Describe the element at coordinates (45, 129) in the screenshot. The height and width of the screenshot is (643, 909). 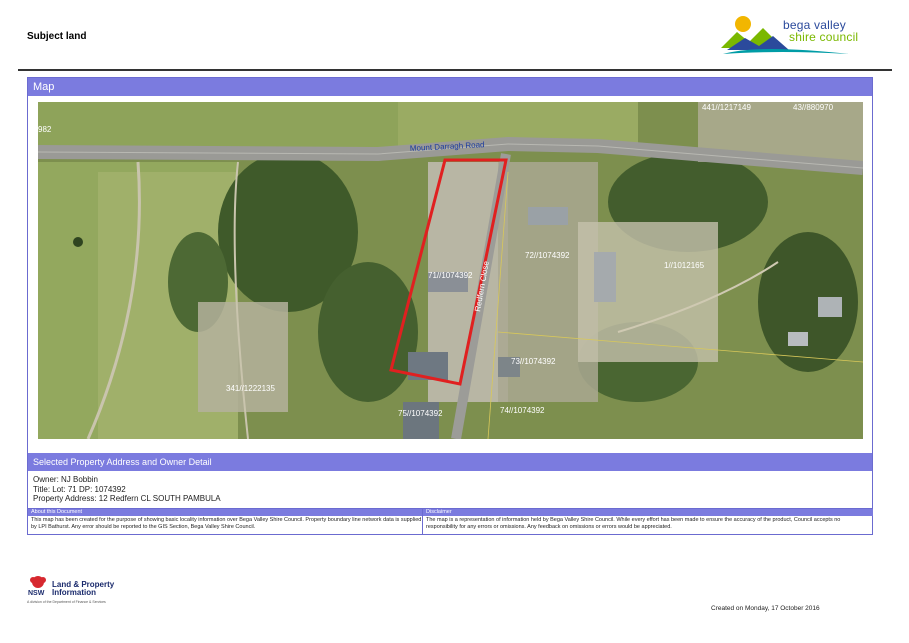
I see `lot-label-982: 982` at that location.